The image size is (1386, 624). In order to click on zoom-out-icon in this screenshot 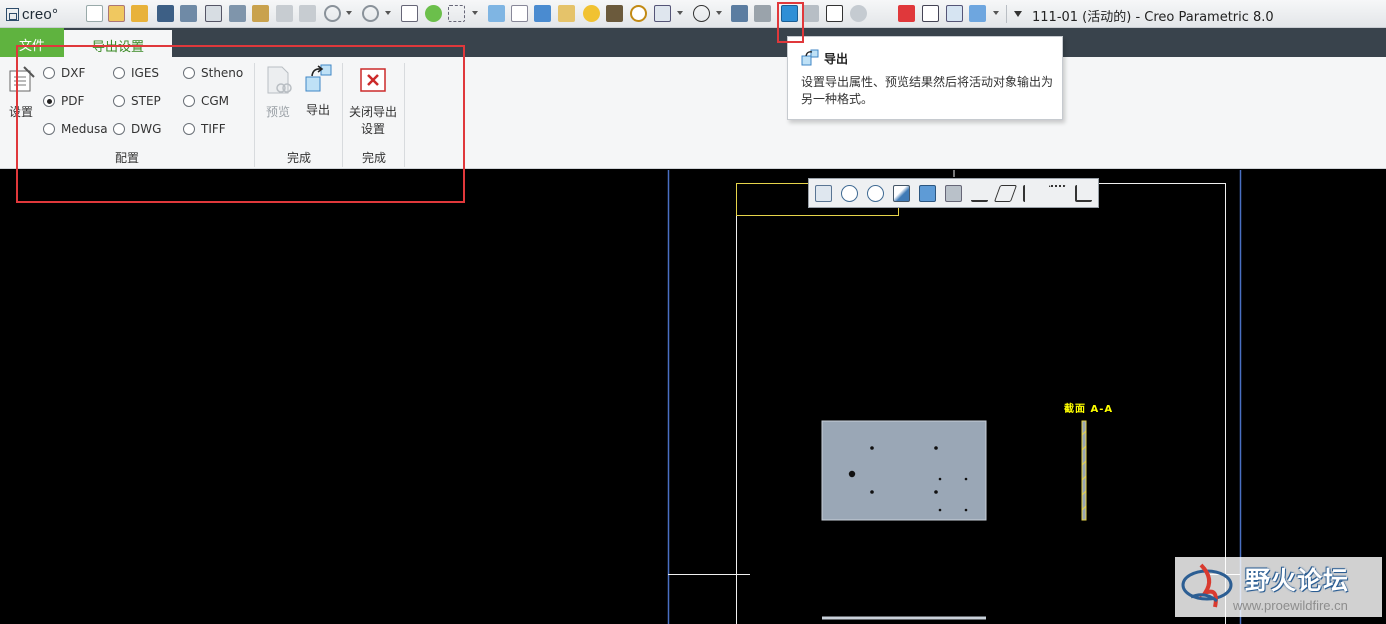, I will do `click(875, 193)`.